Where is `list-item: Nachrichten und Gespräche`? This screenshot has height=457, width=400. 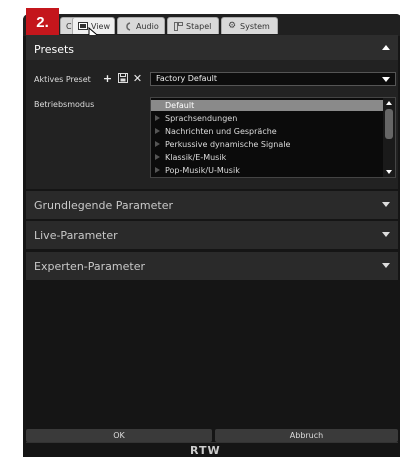 list-item: Nachrichten und Gespräche is located at coordinates (267, 131).